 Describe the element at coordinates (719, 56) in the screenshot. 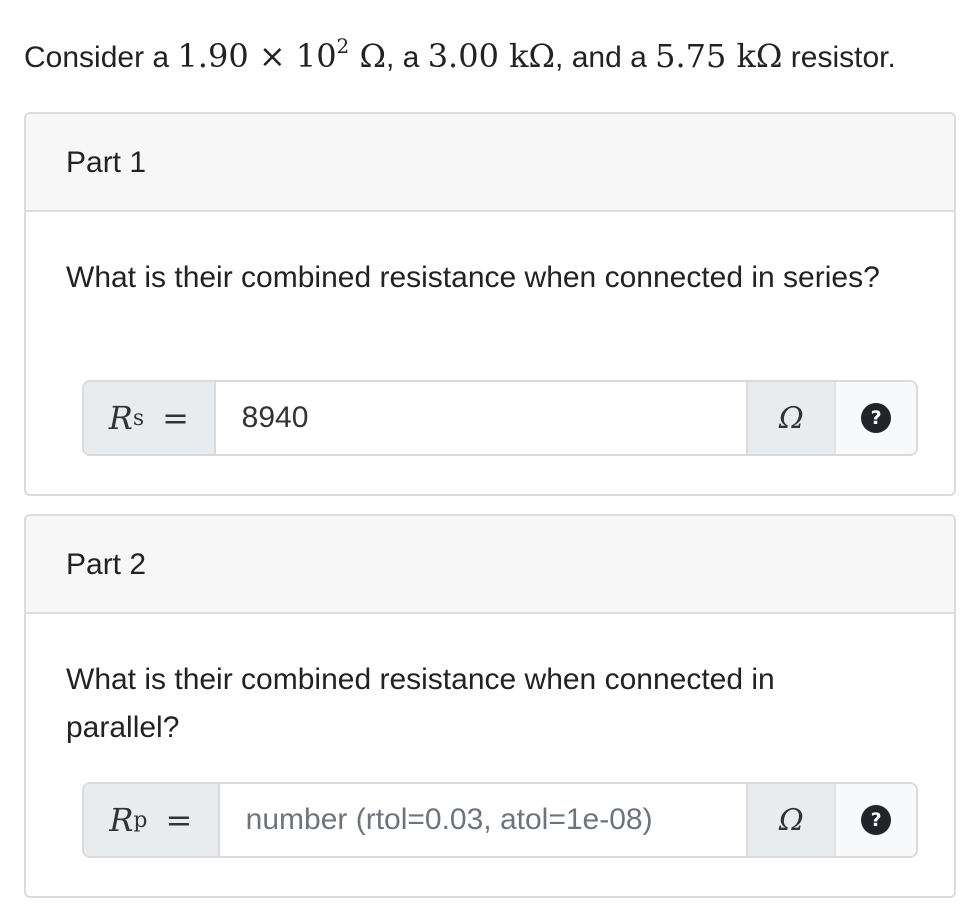

I see `resistor-3-value: 5.75 kΩ` at that location.